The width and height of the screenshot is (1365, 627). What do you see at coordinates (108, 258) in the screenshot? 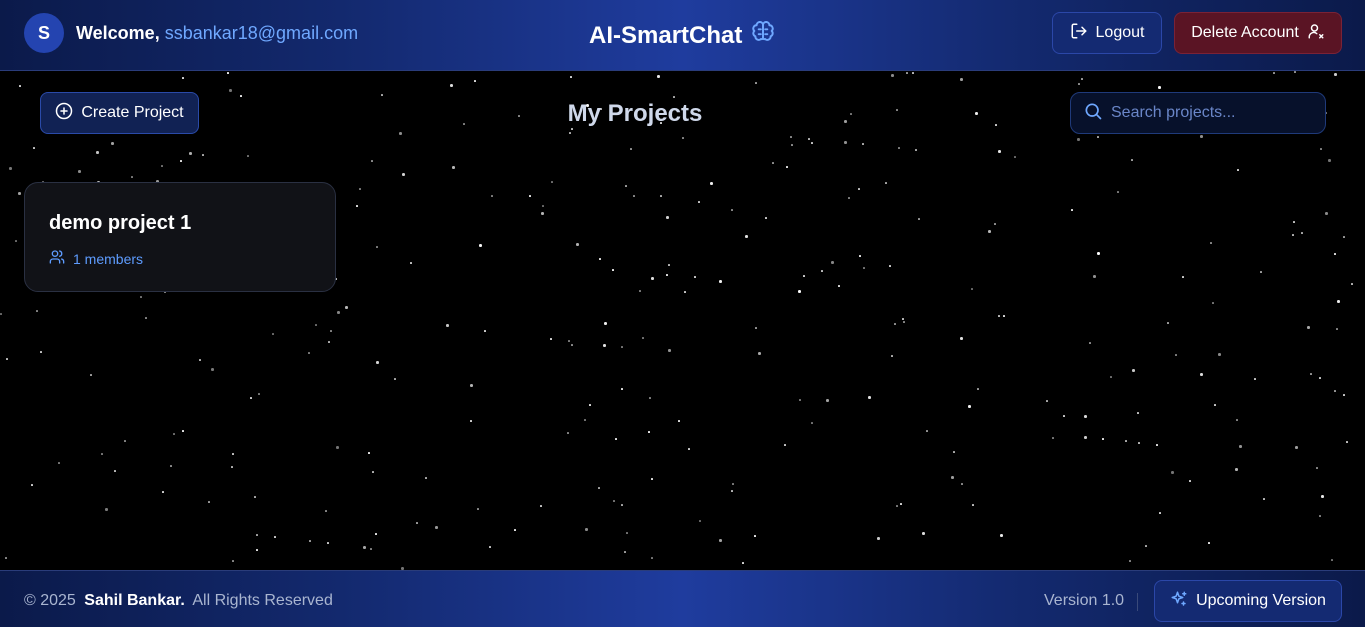
I see `members-count: 1 members` at bounding box center [108, 258].